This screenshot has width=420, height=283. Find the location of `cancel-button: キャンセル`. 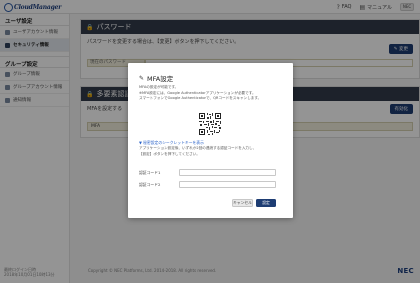

cancel-button: キャンセル is located at coordinates (242, 203).